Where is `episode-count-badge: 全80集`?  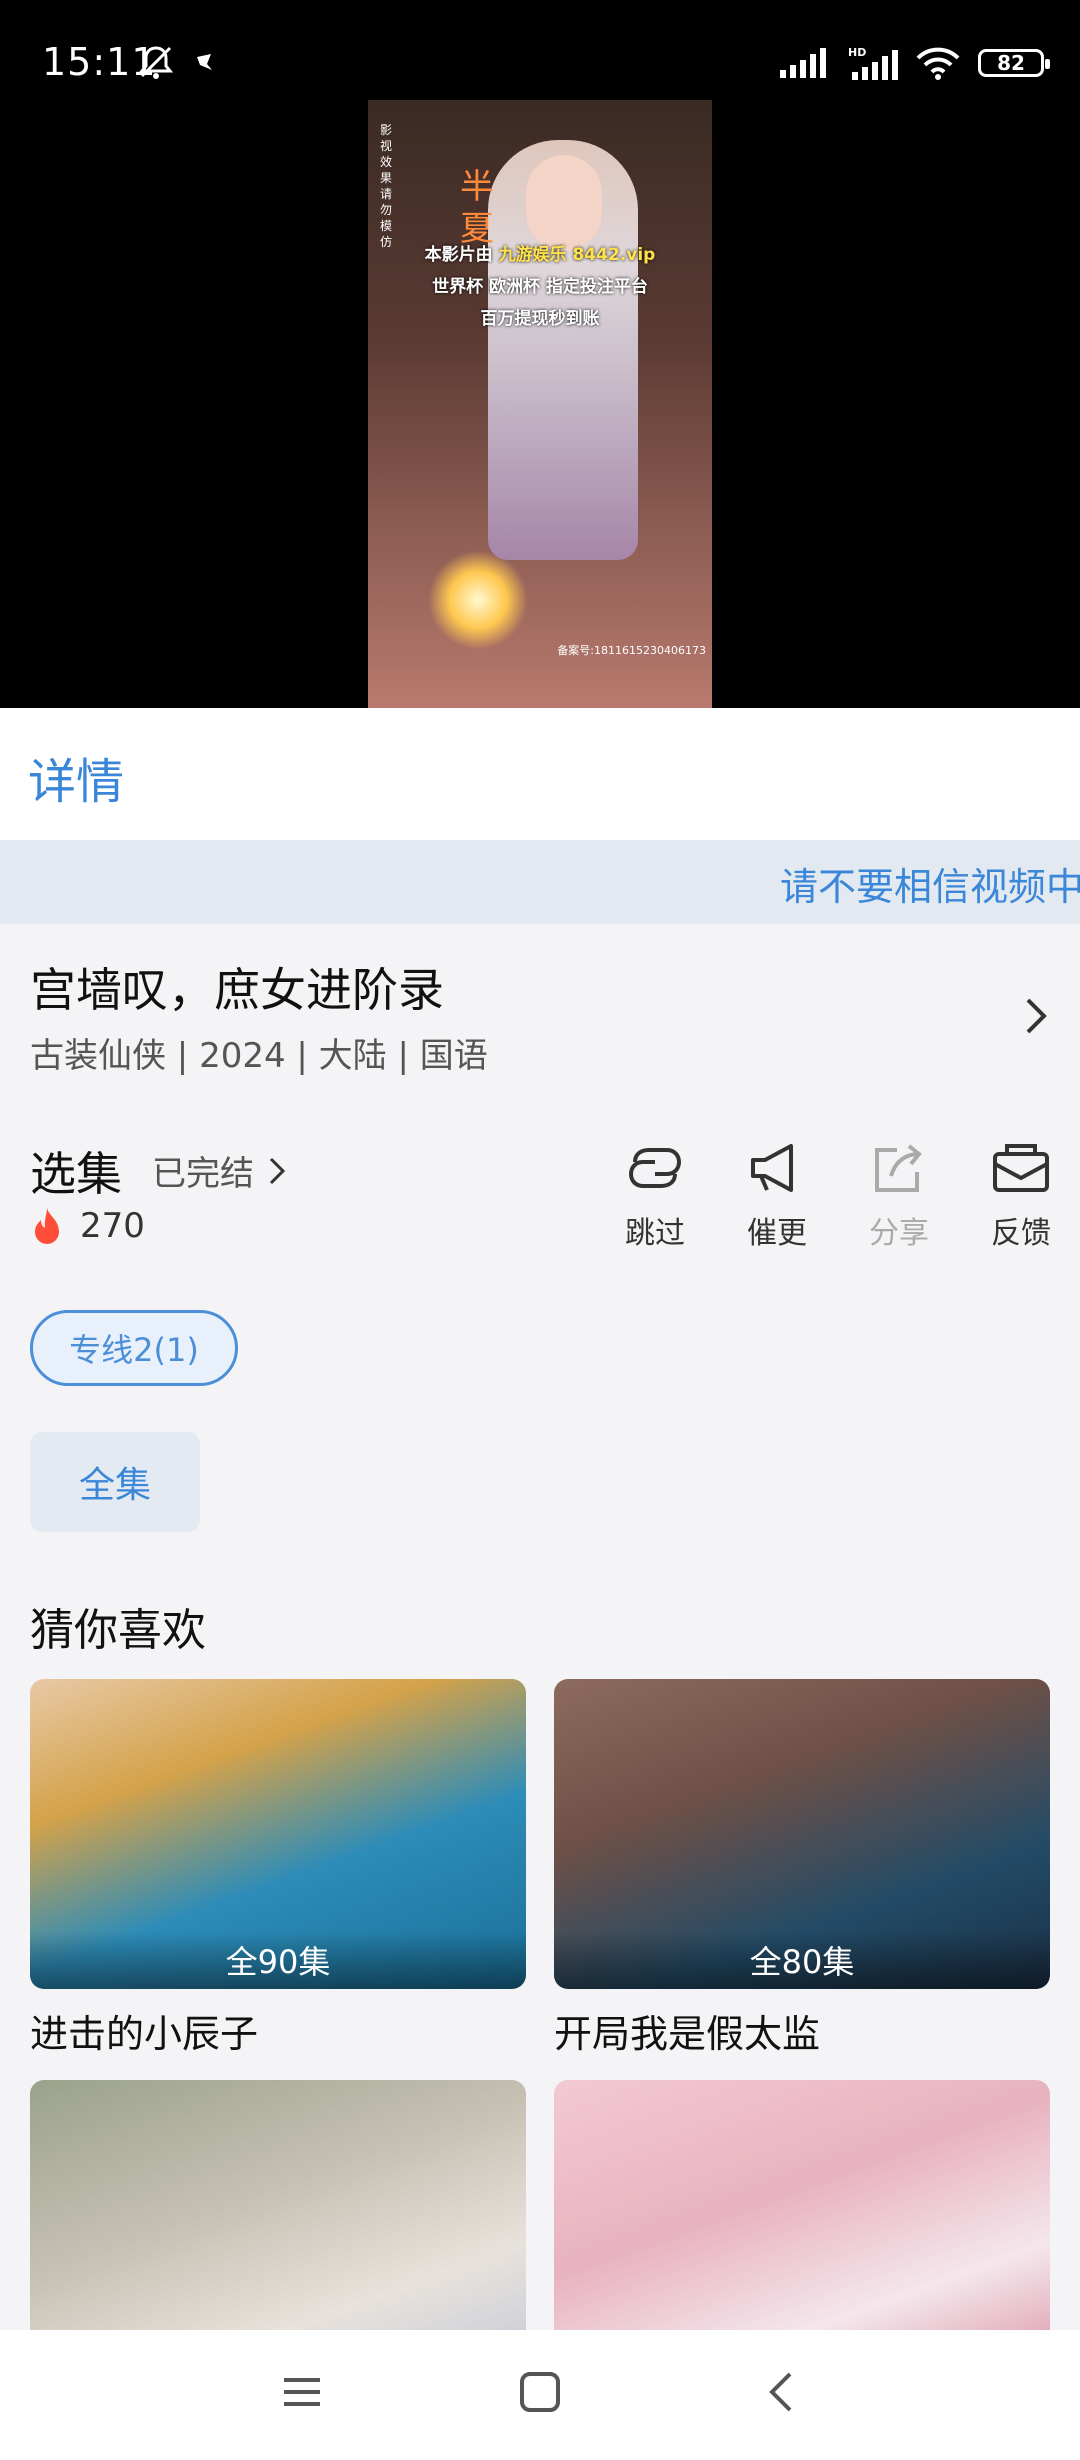 episode-count-badge: 全80集 is located at coordinates (802, 1960).